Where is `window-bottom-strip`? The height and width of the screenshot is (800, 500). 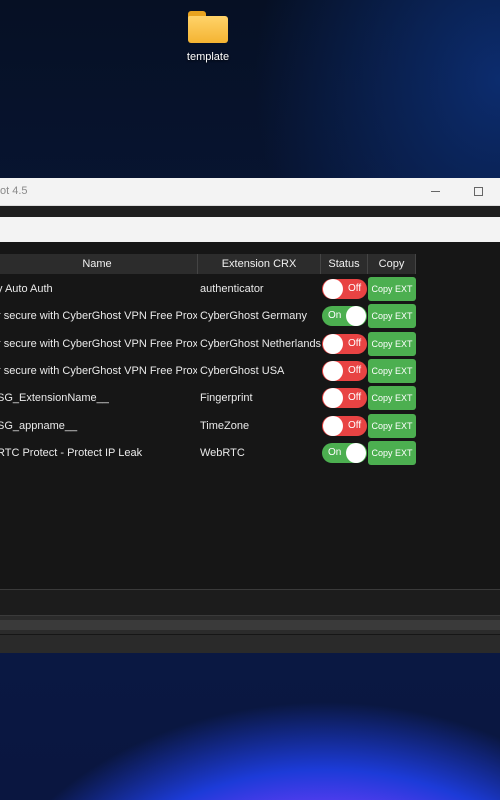 window-bottom-strip is located at coordinates (250, 644).